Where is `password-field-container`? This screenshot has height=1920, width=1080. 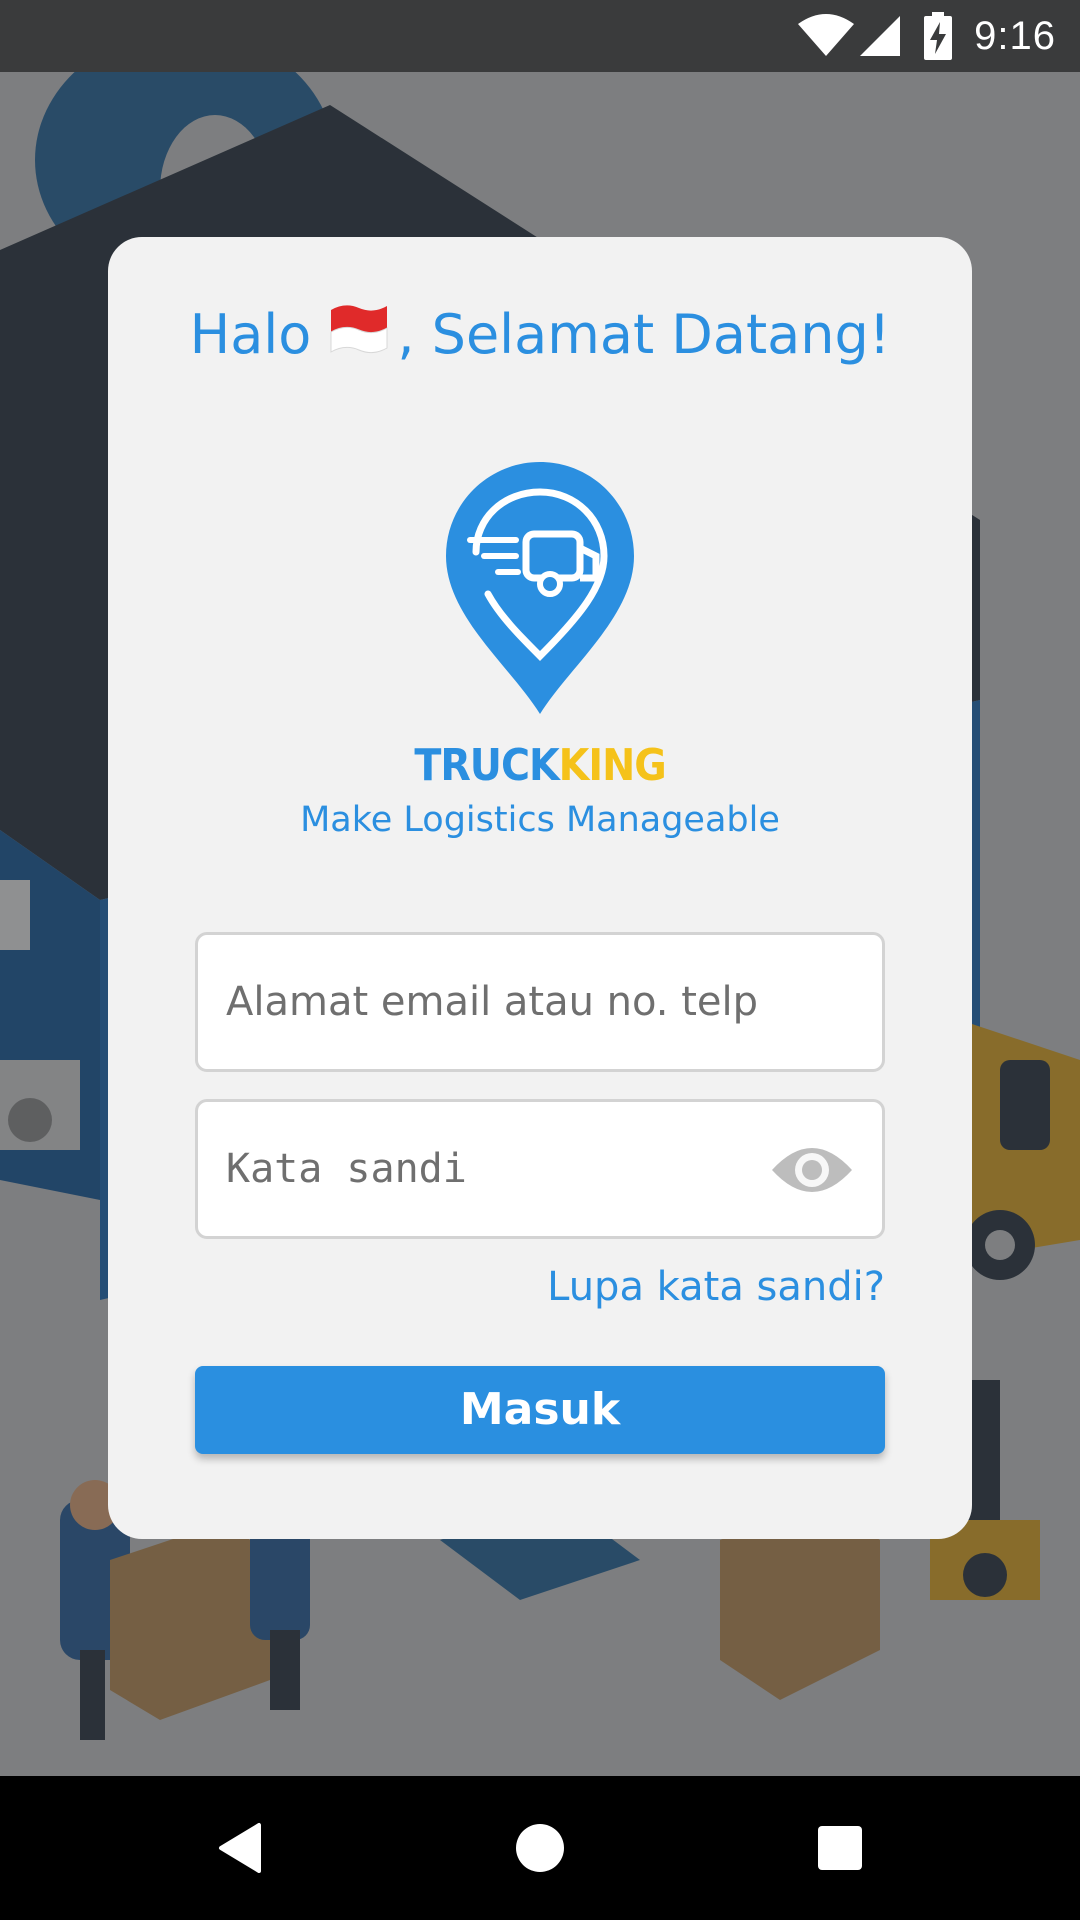 password-field-container is located at coordinates (540, 1169).